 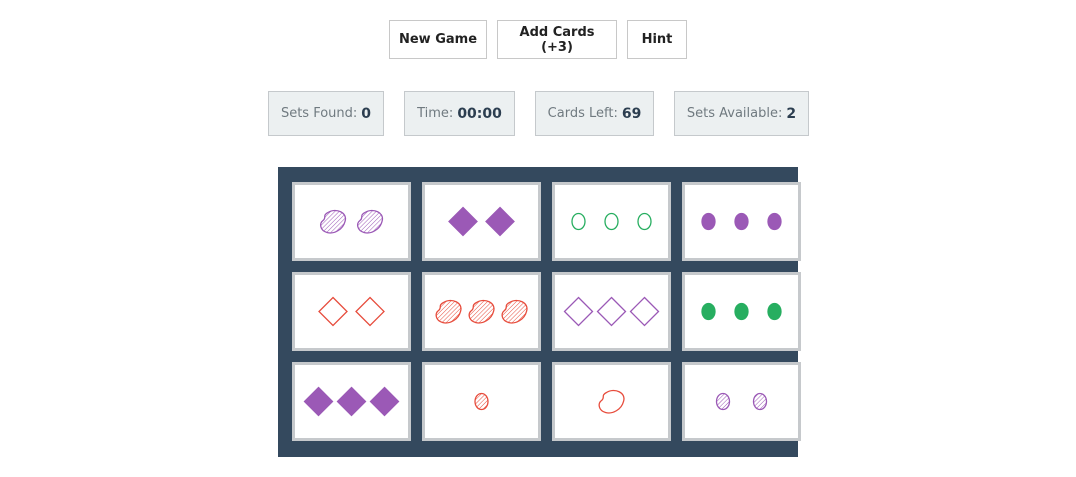 What do you see at coordinates (631, 113) in the screenshot?
I see `cards-left-value: 69` at bounding box center [631, 113].